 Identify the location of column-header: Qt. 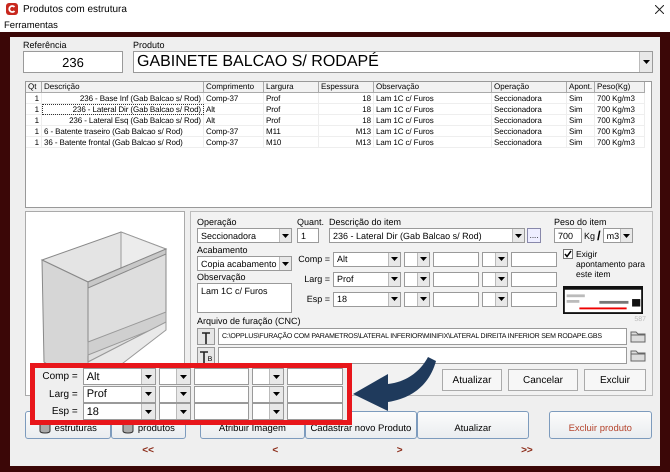
(34, 87).